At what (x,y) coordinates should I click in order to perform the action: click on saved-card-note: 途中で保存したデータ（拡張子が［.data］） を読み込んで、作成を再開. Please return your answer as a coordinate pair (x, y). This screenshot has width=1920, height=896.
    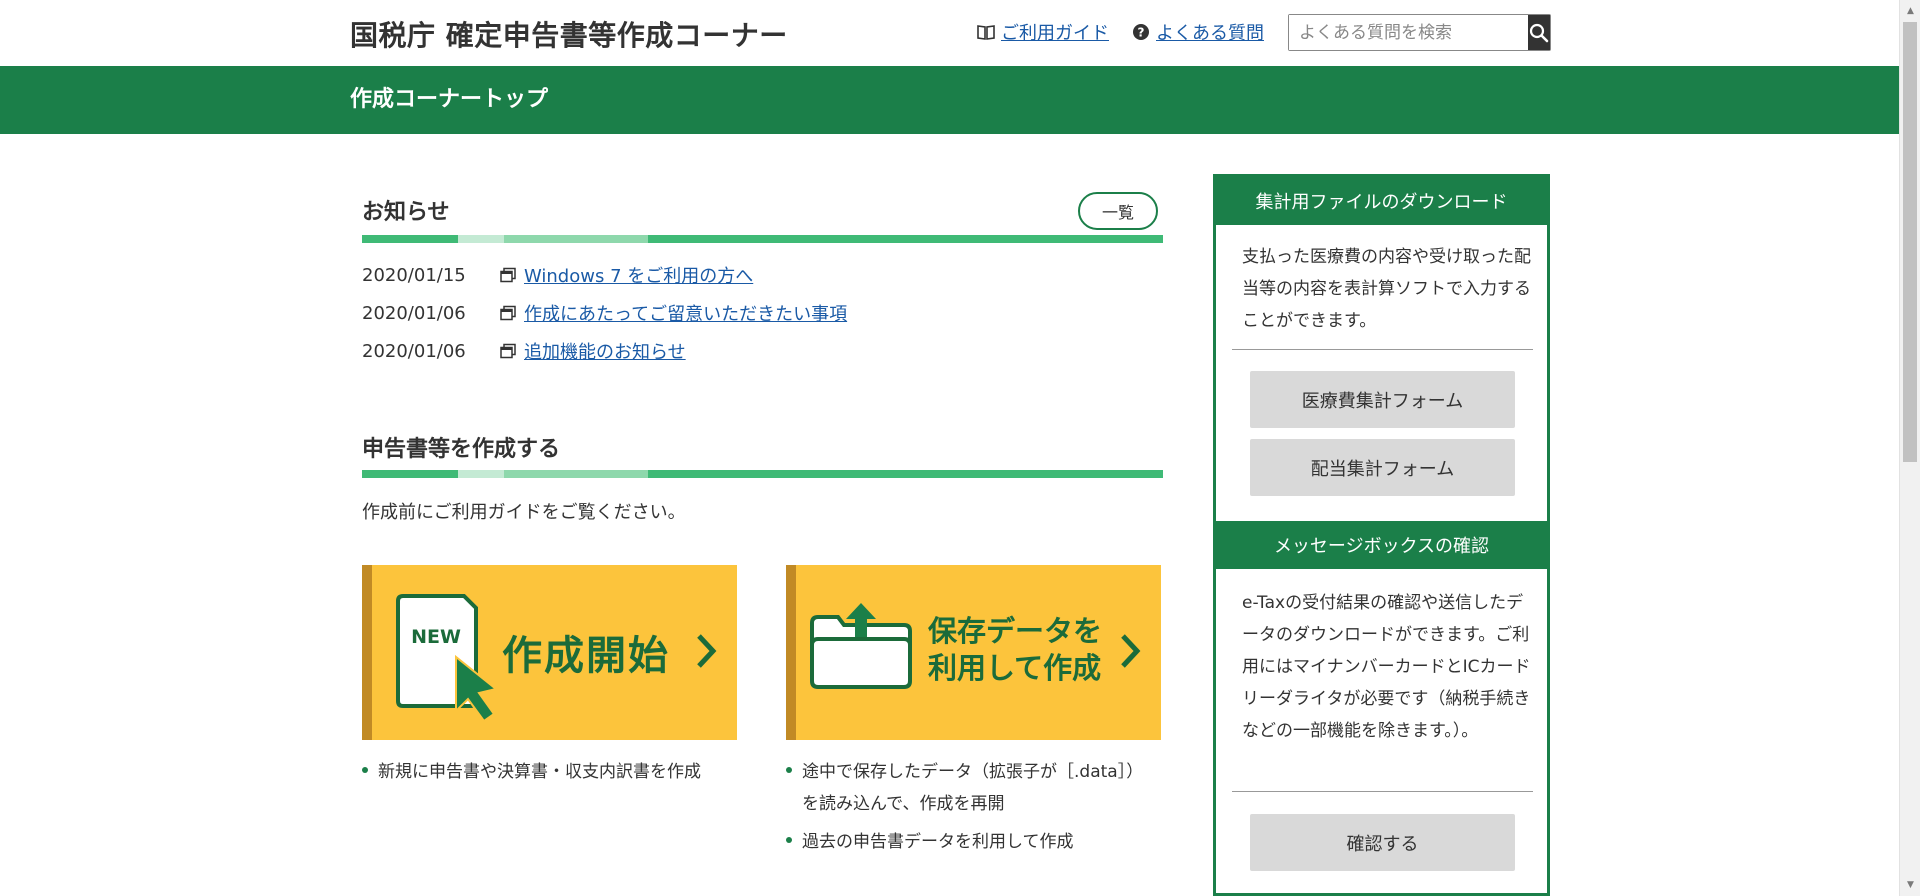
    Looking at the image, I should click on (964, 788).